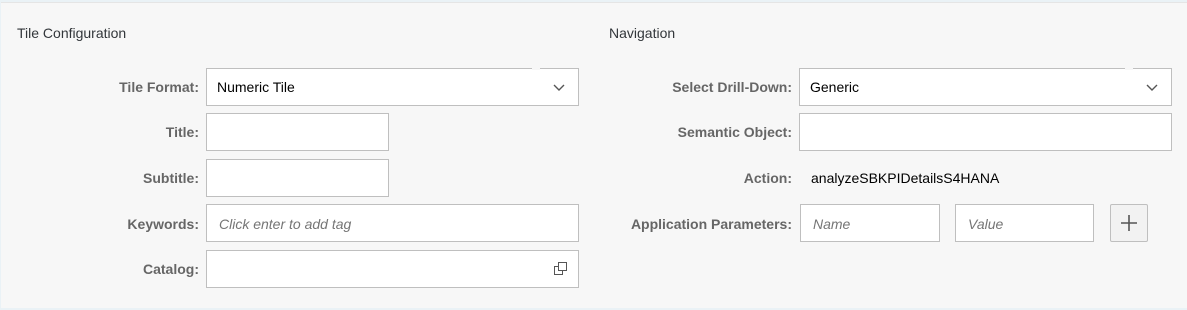 The image size is (1187, 310). What do you see at coordinates (392, 223) in the screenshot?
I see `keywords-input: Click enter to add tag` at bounding box center [392, 223].